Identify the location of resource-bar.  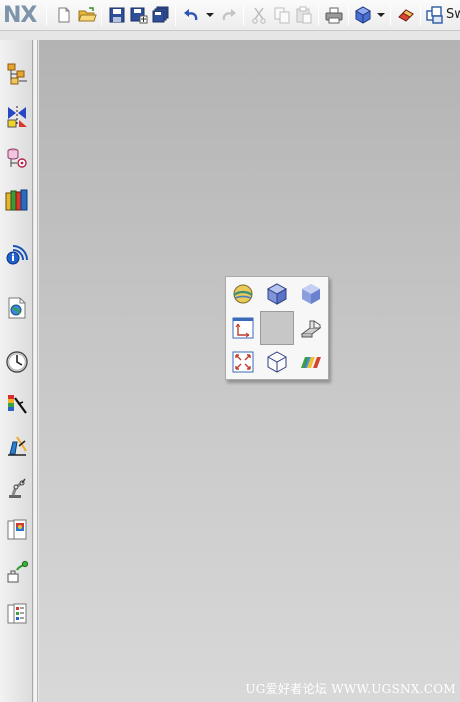
(16, 371).